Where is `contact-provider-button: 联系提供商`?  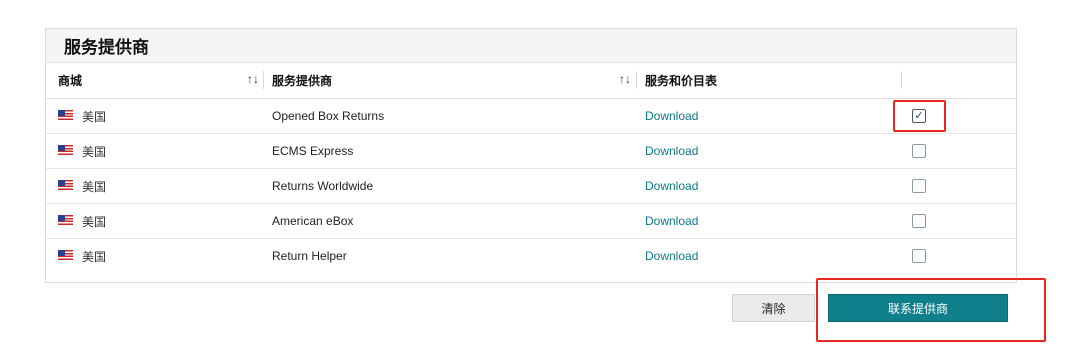
contact-provider-button: 联系提供商 is located at coordinates (918, 308).